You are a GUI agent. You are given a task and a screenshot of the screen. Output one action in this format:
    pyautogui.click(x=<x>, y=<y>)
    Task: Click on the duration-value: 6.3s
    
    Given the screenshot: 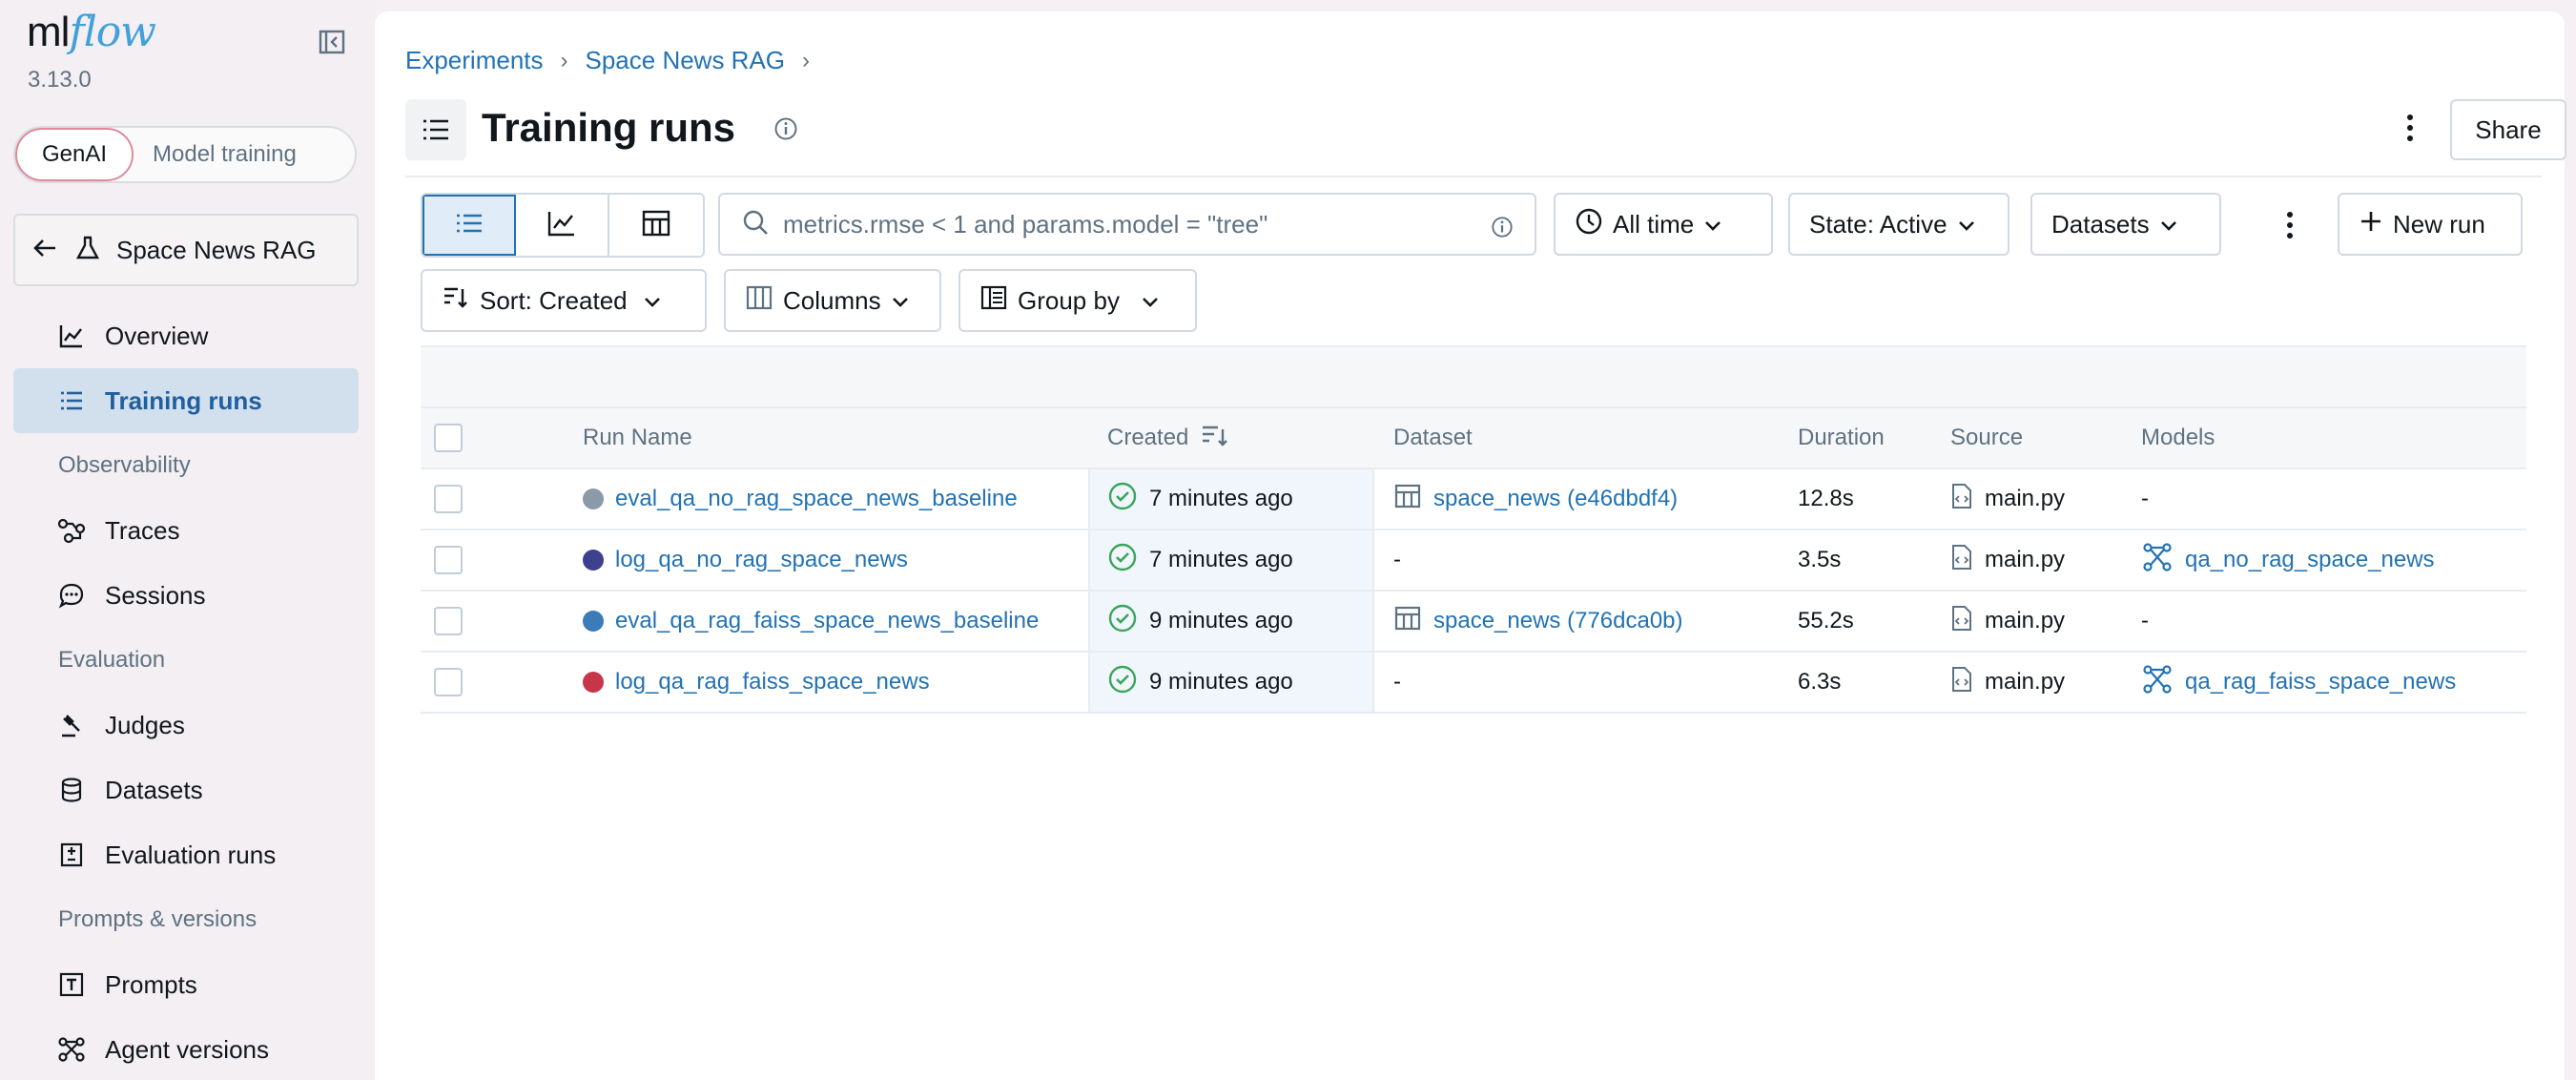 What is the action you would take?
    pyautogui.click(x=1820, y=682)
    